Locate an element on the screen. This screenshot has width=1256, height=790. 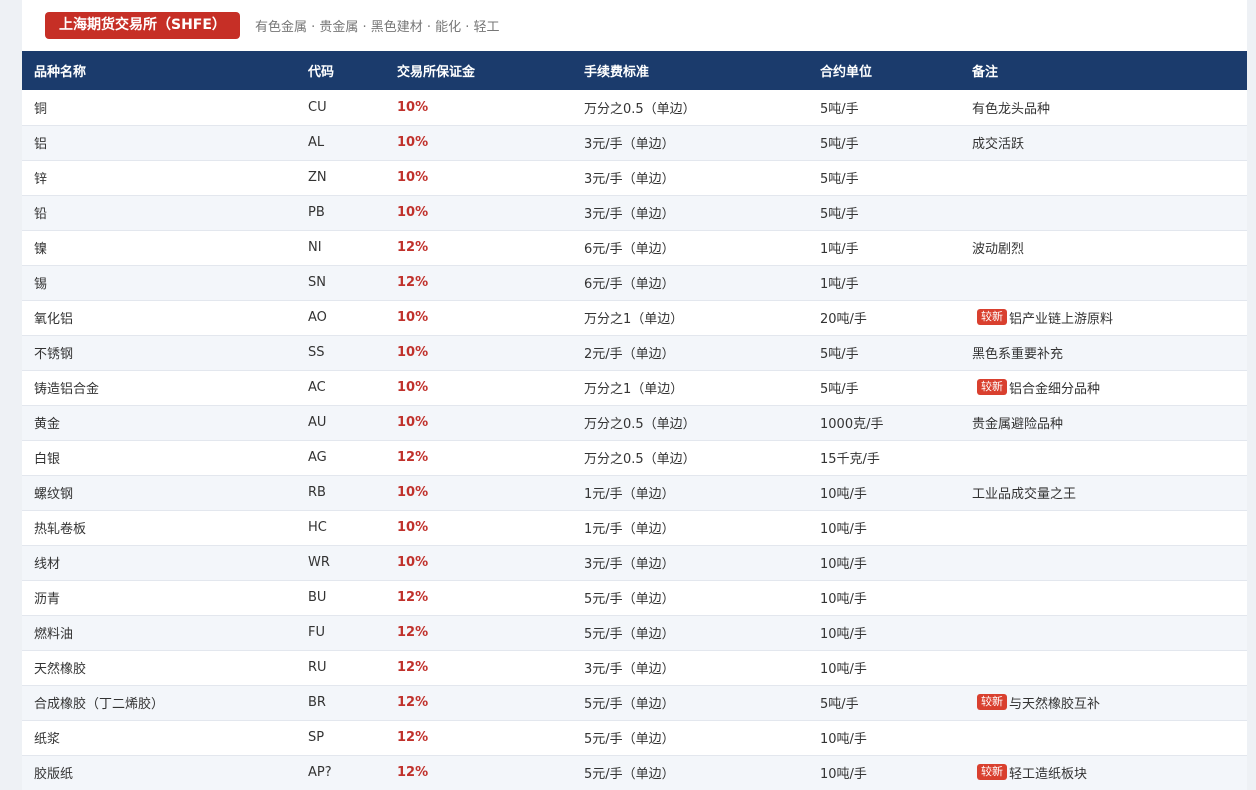
cell-name: 白银 is located at coordinates (47, 459).